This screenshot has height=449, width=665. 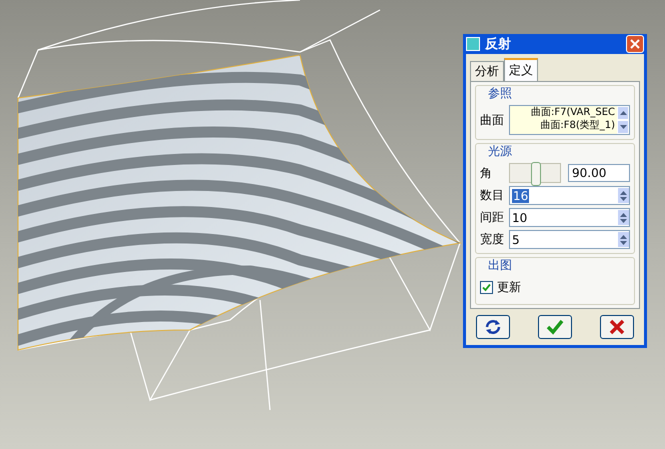 What do you see at coordinates (509, 287) in the screenshot?
I see `checkbox-label: 更新` at bounding box center [509, 287].